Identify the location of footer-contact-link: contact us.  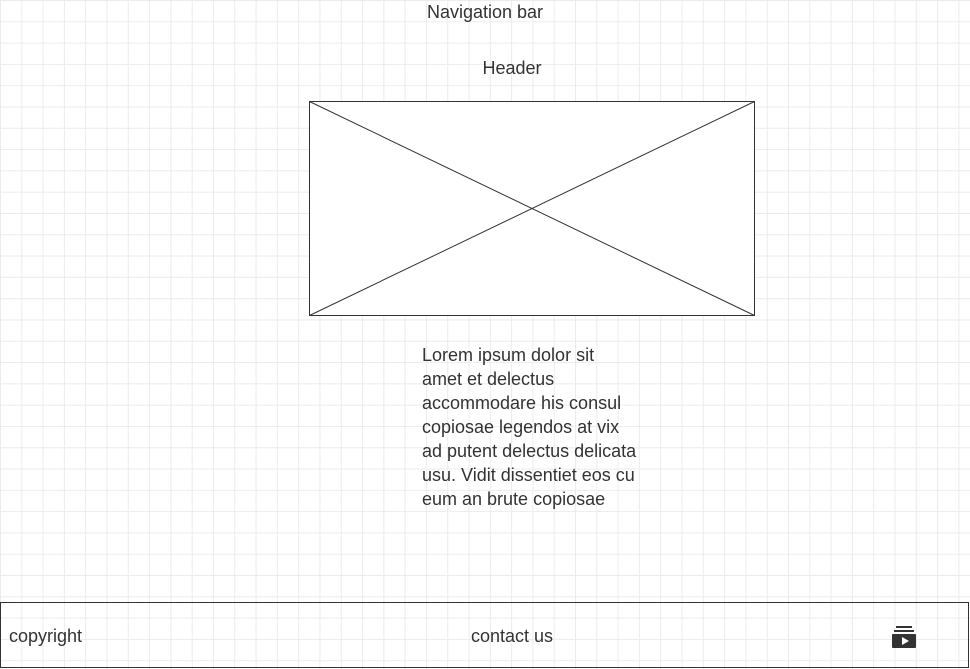
(512, 636).